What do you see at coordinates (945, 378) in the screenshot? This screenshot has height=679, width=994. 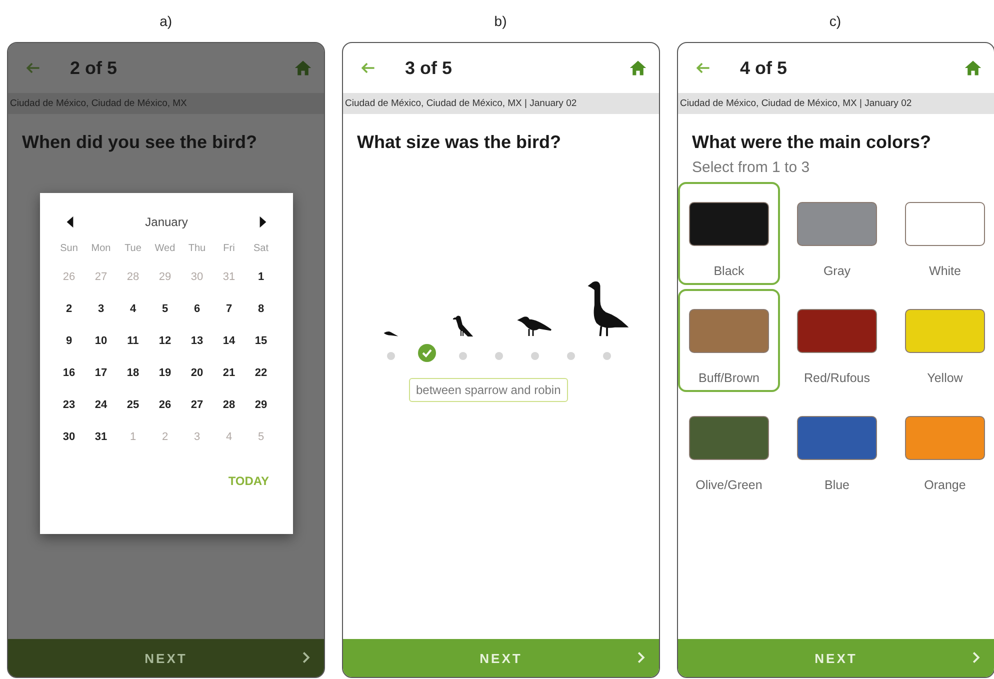 I see `color-name: Yellow` at bounding box center [945, 378].